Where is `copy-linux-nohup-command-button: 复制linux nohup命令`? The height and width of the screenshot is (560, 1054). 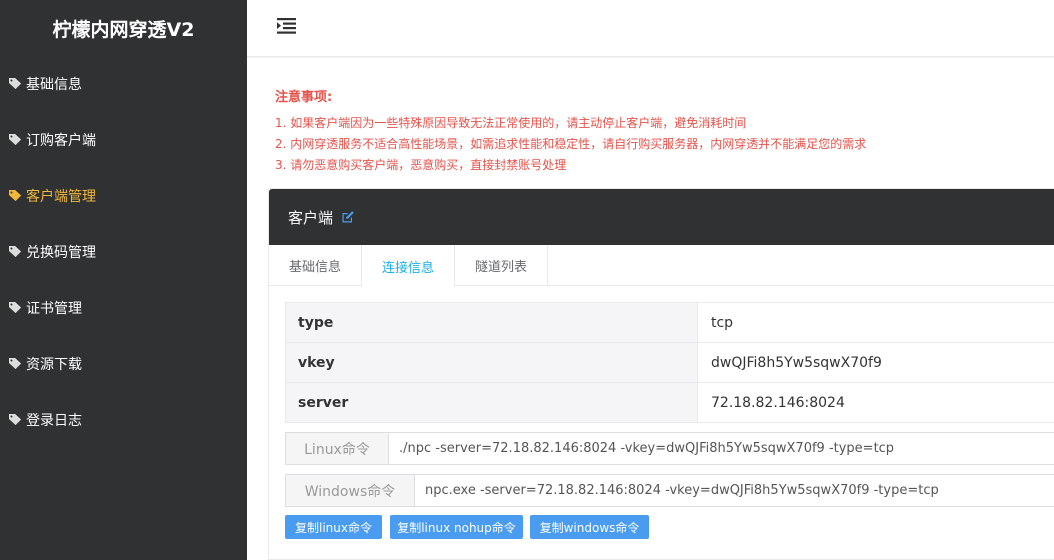 copy-linux-nohup-command-button: 复制linux nohup命令 is located at coordinates (456, 527).